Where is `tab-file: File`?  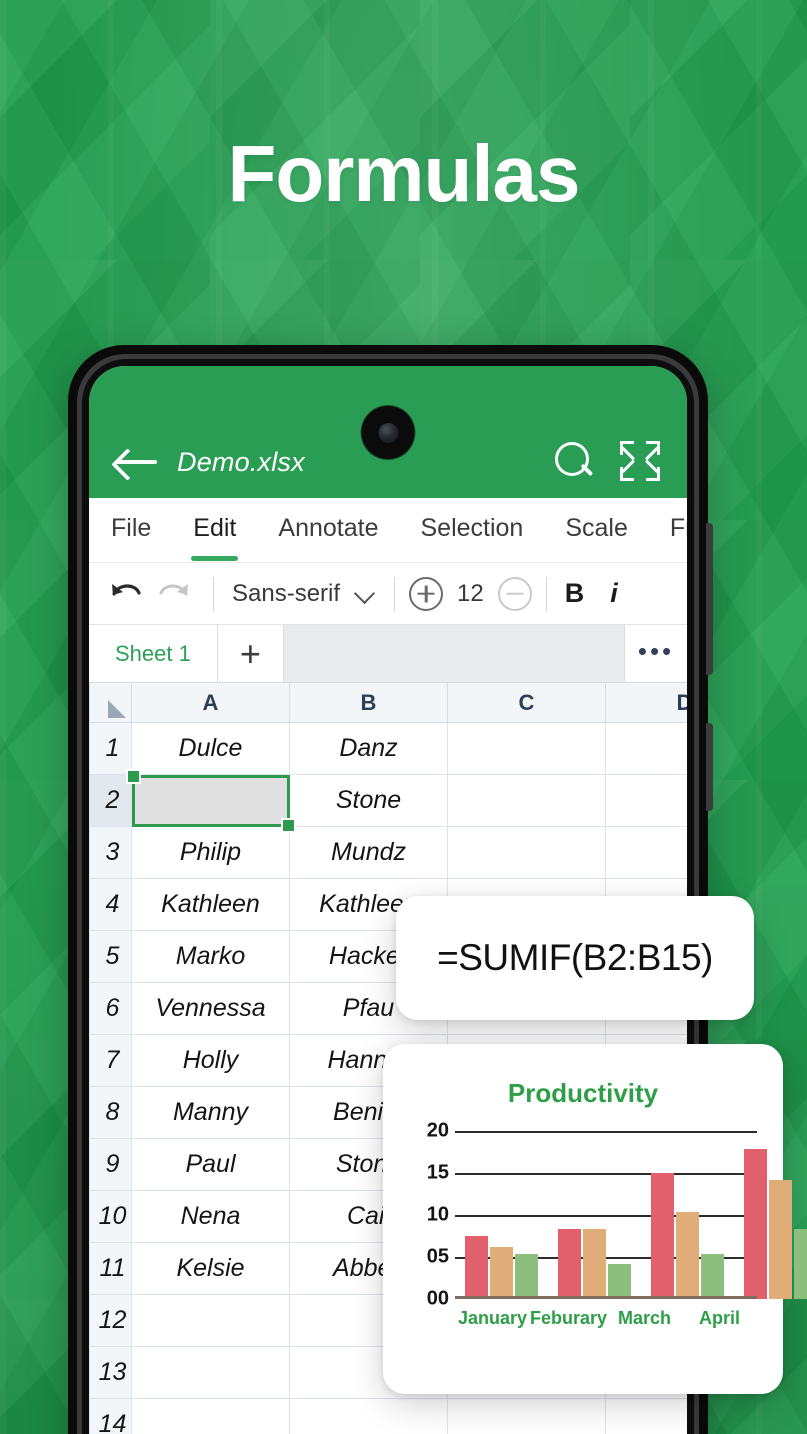
tab-file: File is located at coordinates (131, 530).